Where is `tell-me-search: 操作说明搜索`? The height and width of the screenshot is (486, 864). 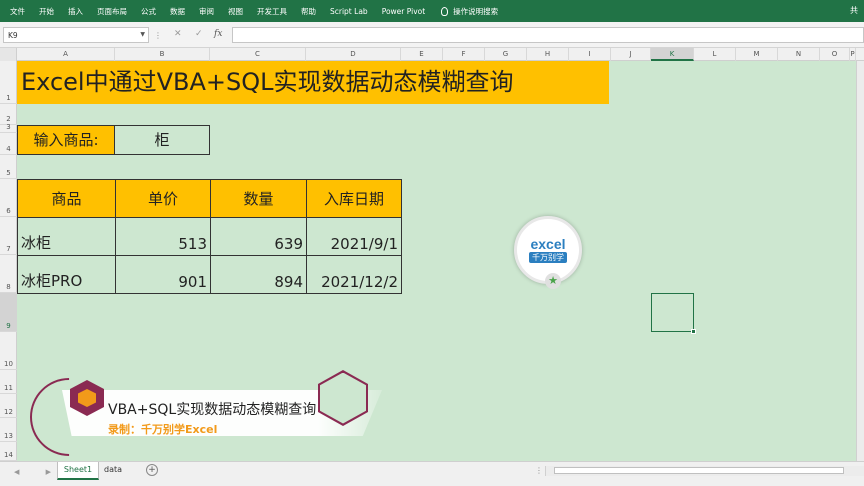
tell-me-search: 操作说明搜索 is located at coordinates (469, 11).